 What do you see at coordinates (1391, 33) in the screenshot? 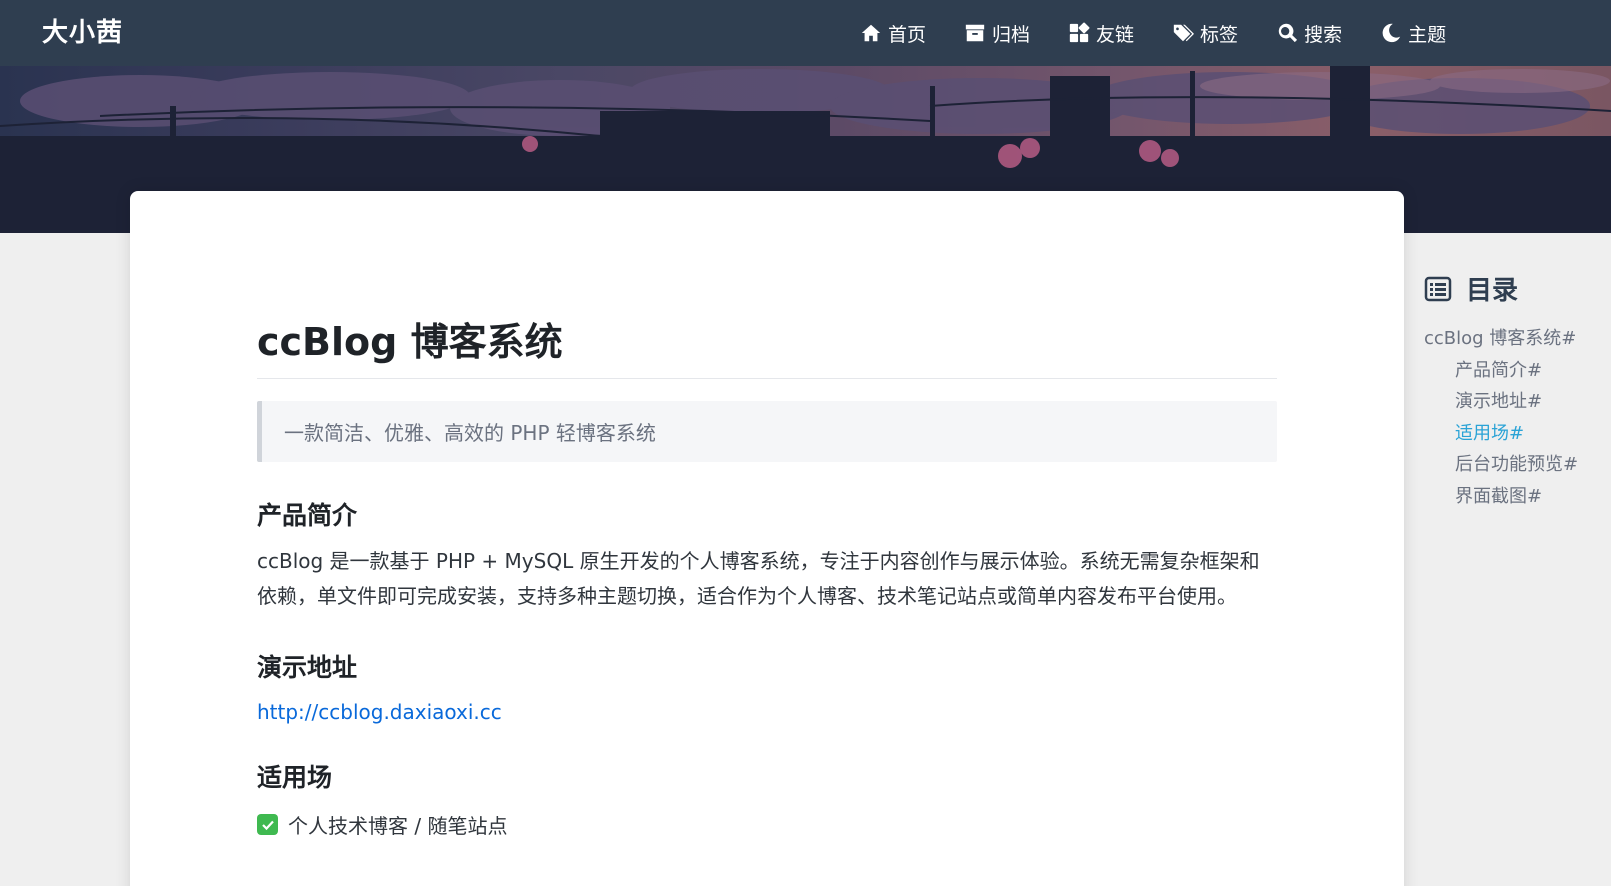
I see `moon-icon` at bounding box center [1391, 33].